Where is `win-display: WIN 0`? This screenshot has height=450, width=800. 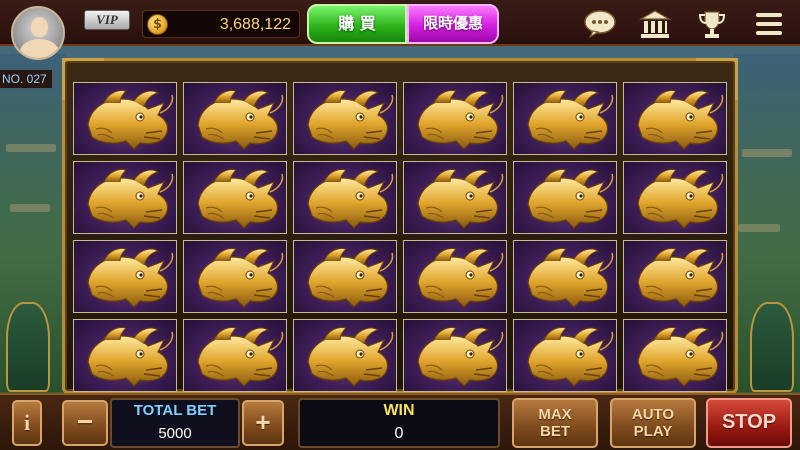
win-display: WIN 0 is located at coordinates (399, 423).